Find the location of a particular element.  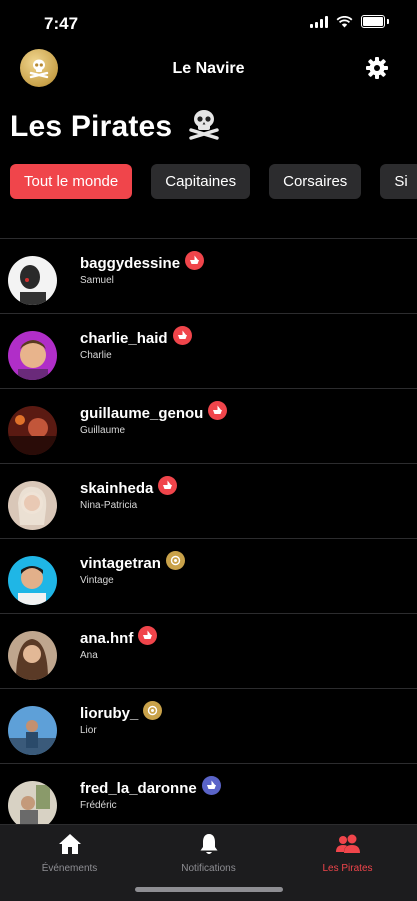

member-name: Frédéric is located at coordinates (98, 805).